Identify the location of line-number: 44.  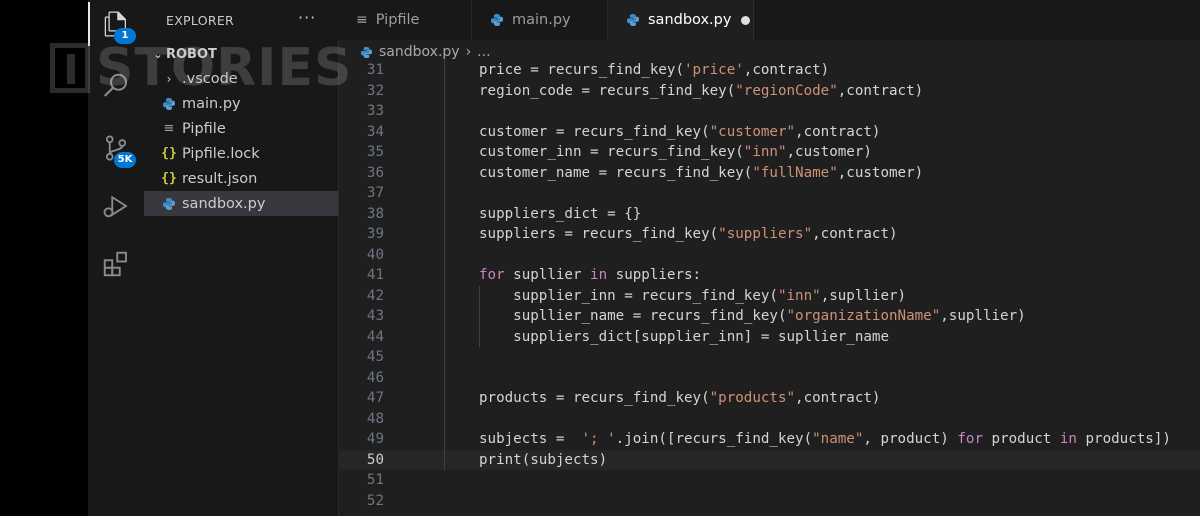
(375, 336).